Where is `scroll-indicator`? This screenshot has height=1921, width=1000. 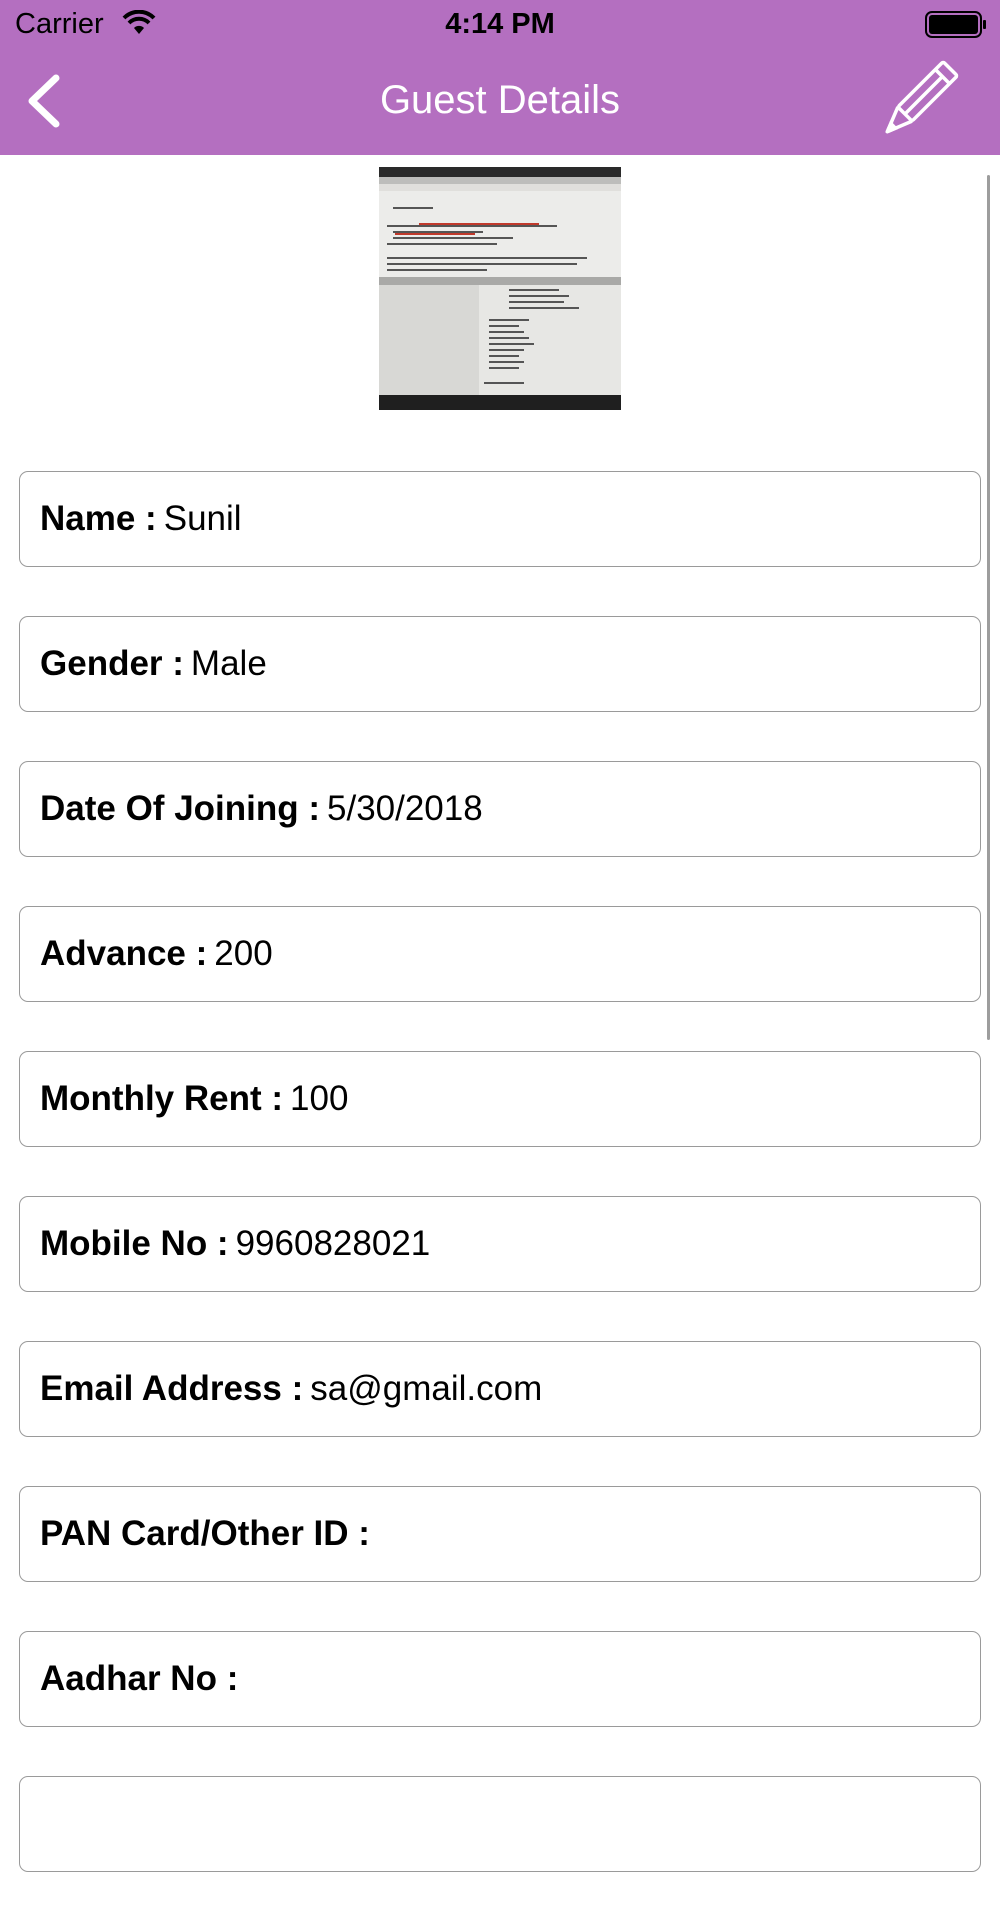 scroll-indicator is located at coordinates (988, 607).